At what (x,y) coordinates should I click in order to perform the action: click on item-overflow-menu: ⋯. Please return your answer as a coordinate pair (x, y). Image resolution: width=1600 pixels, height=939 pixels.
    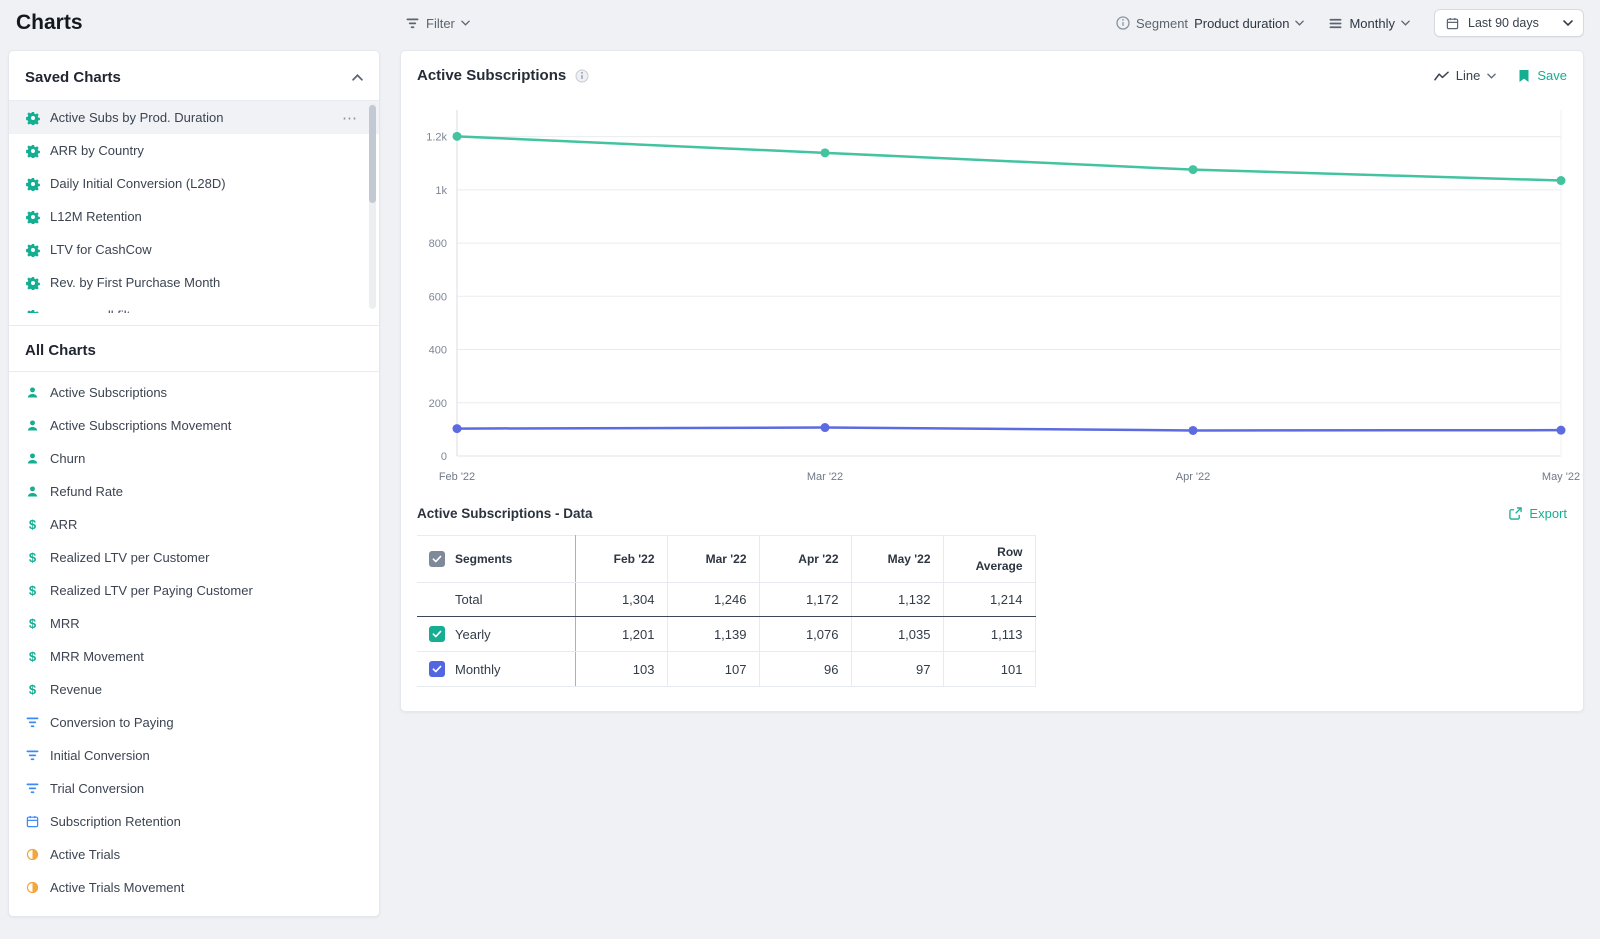
    Looking at the image, I should click on (349, 118).